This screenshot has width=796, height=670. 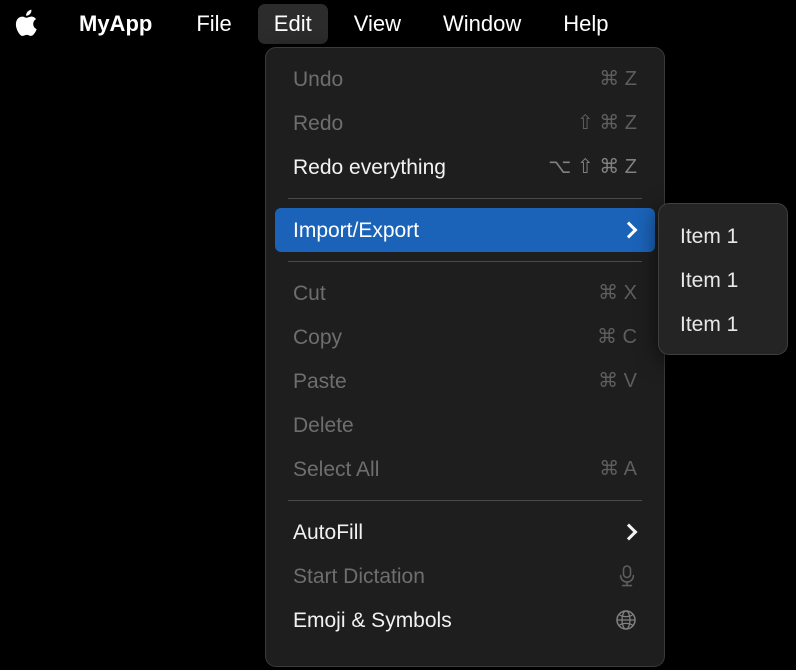 I want to click on menu-item-label: Paste, so click(x=320, y=381).